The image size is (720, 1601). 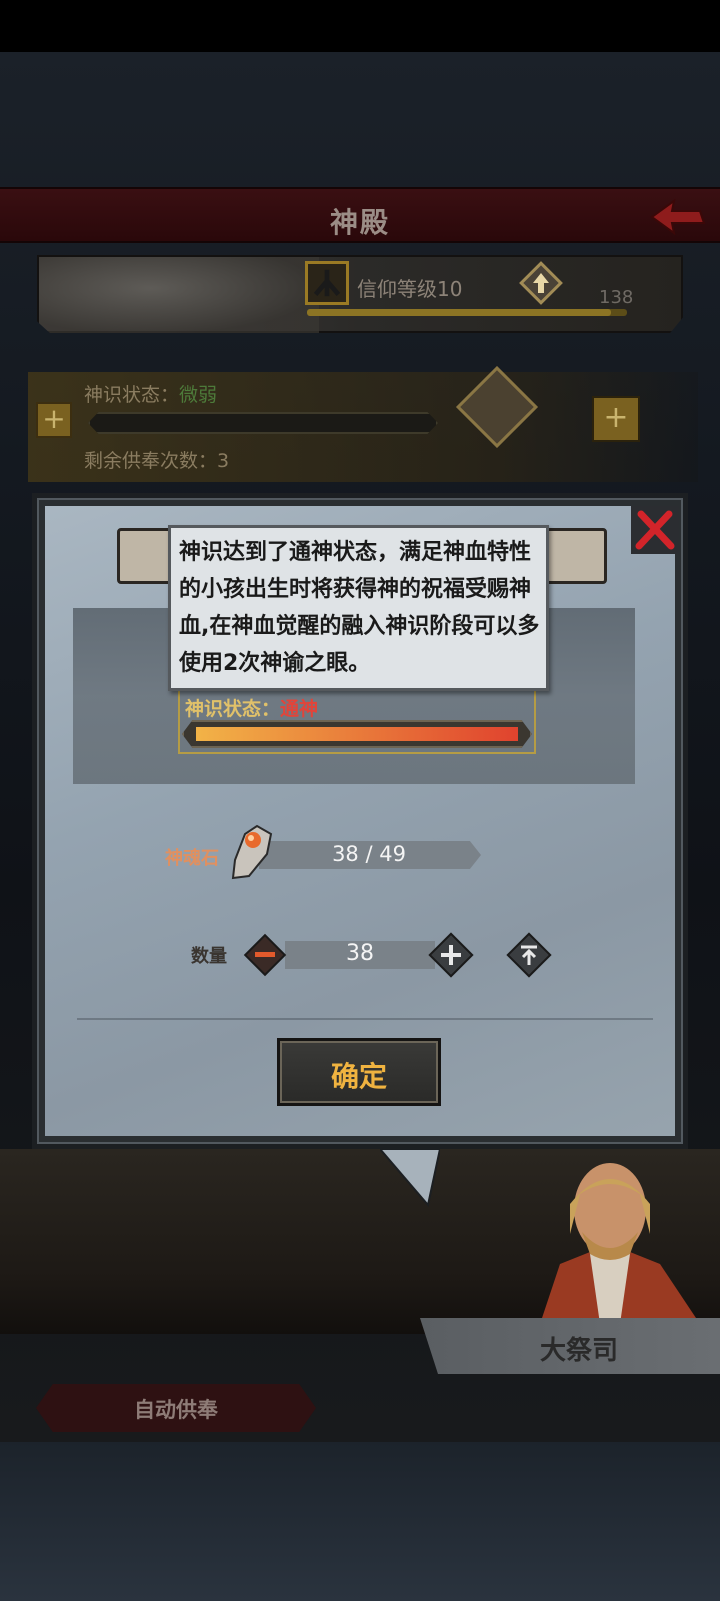 I want to click on divine-emblem-icon, so click(x=497, y=407).